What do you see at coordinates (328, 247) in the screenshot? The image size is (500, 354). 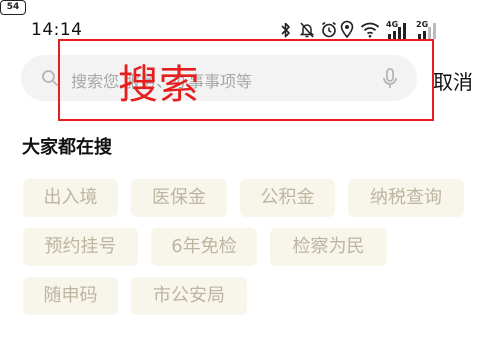 I see `tag-jian-cha-wei-min: 检察为民` at bounding box center [328, 247].